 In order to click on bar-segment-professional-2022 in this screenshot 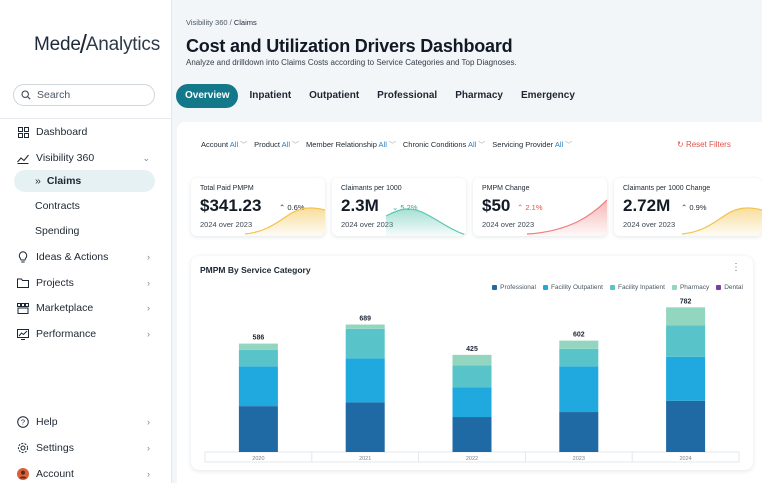, I will do `click(472, 434)`.